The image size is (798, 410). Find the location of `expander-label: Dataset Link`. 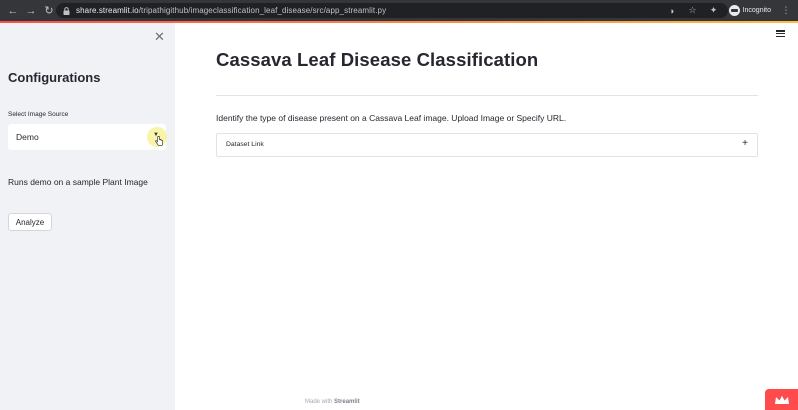

expander-label: Dataset Link is located at coordinates (245, 144).